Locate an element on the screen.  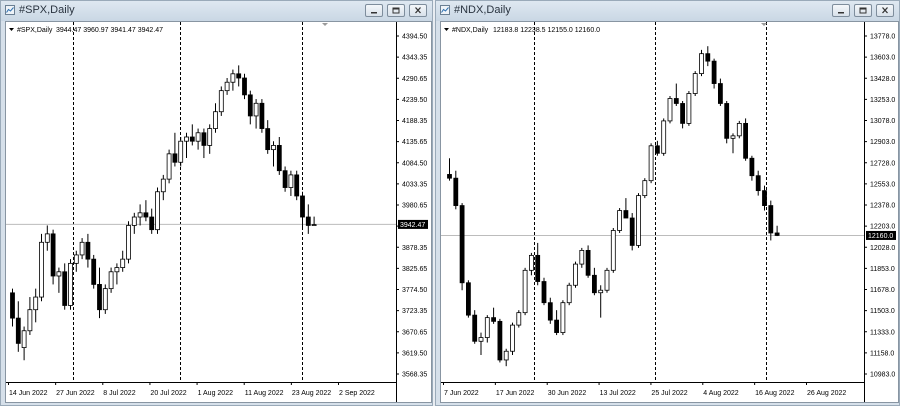
close-icon is located at coordinates (418, 10).